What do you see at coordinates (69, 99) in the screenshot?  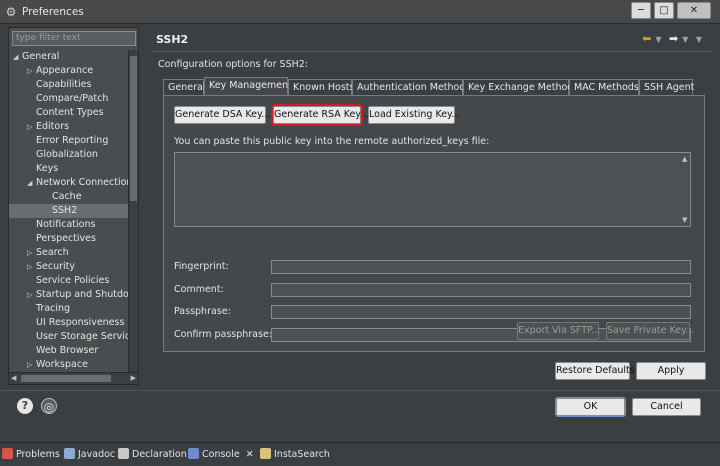 I see `tree-item: Compare/Patch` at bounding box center [69, 99].